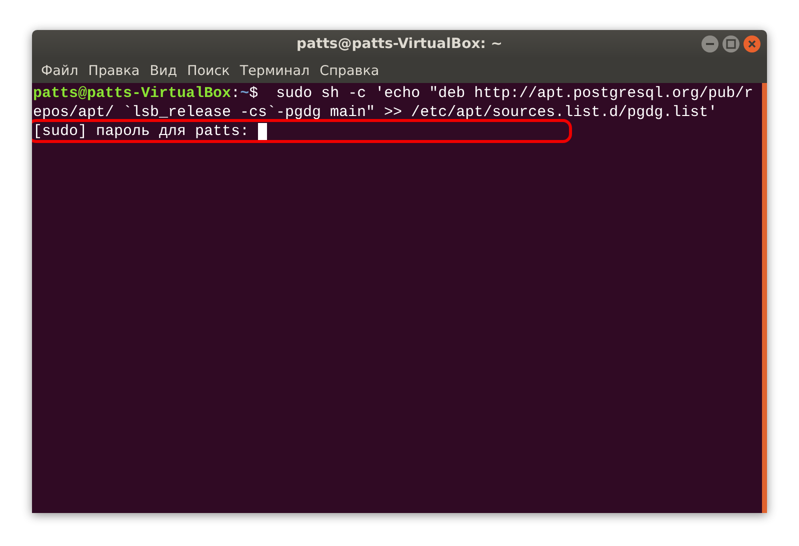  I want to click on terminal-text: $ sudo sh -c 'echo "deb http://apt.postgresql.org/pub/r, so click(501, 93).